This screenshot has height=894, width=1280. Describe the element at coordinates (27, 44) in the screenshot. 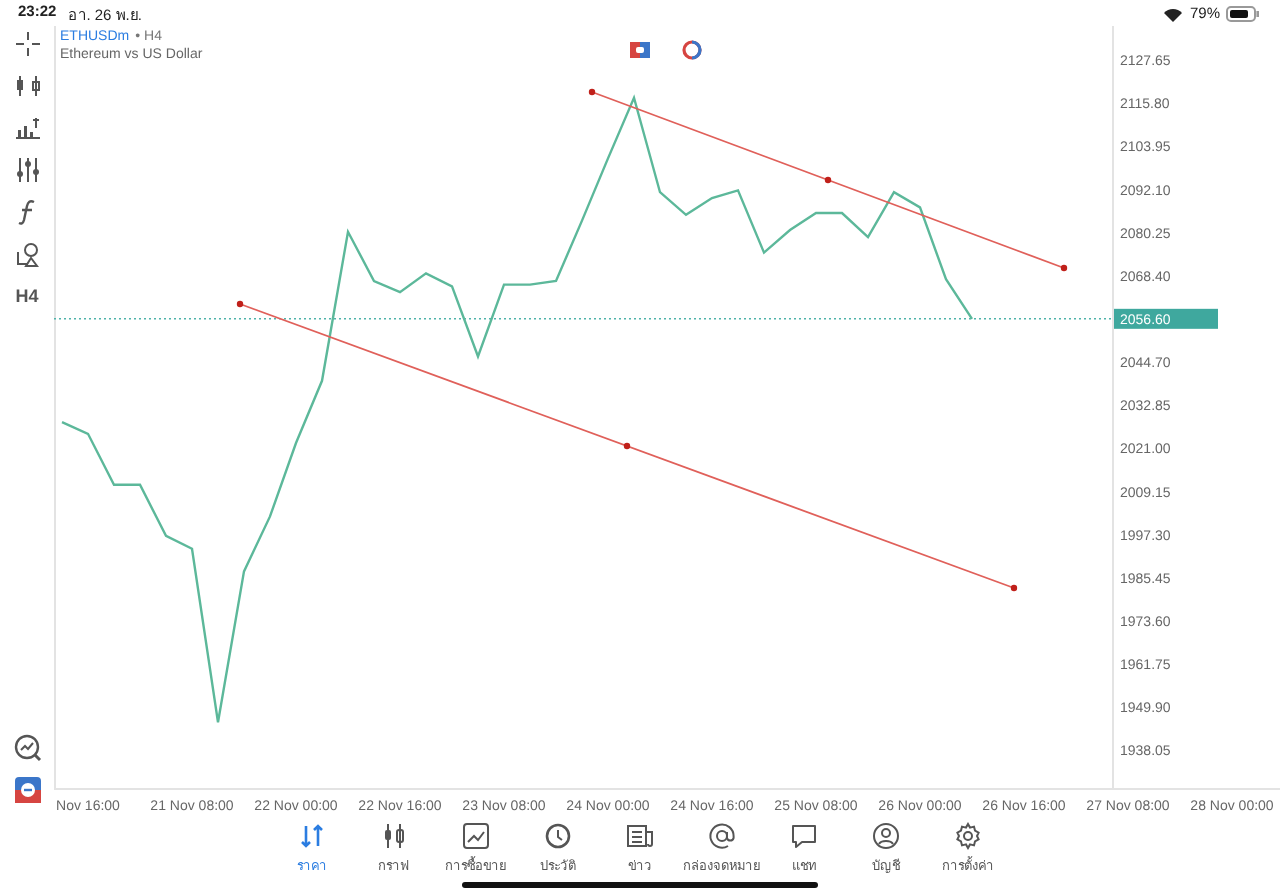

I see `crosshair-icon` at that location.